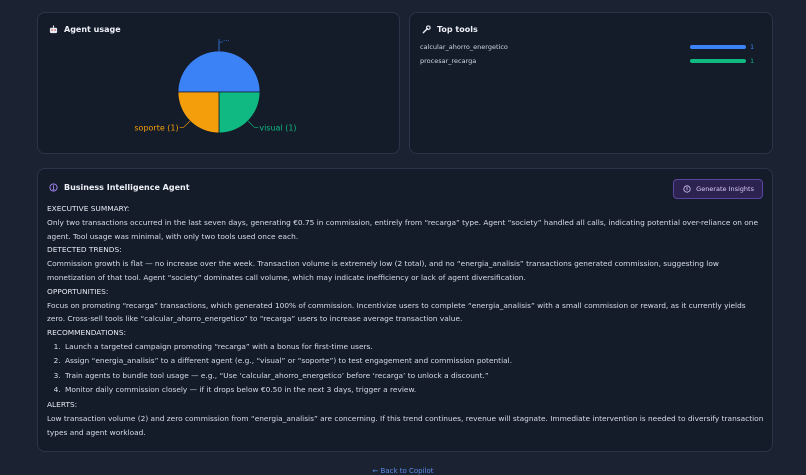  I want to click on generate-insights-label: Generate Insights, so click(725, 189).